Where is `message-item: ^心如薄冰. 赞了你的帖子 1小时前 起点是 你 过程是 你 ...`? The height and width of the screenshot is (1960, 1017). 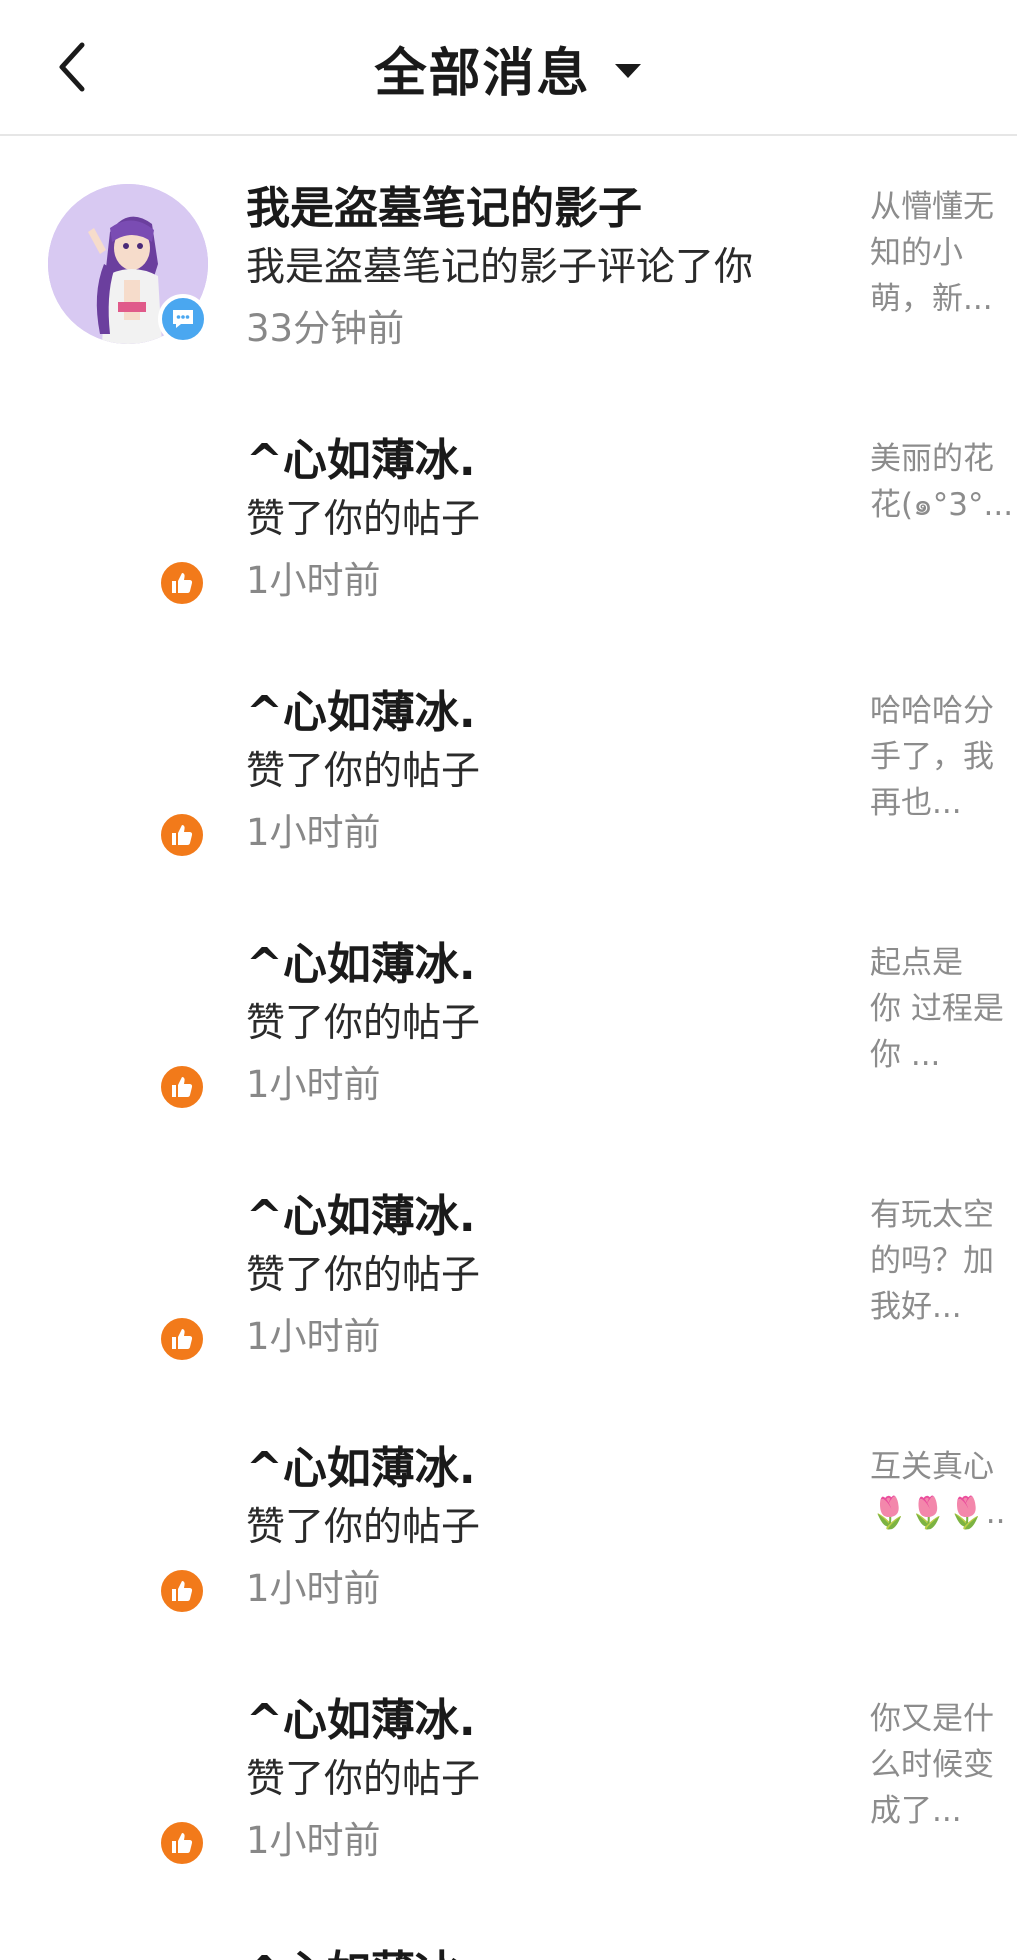 message-item: ^心如薄冰. 赞了你的帖子 1小时前 起点是 你 过程是 你 ... is located at coordinates (508, 1018).